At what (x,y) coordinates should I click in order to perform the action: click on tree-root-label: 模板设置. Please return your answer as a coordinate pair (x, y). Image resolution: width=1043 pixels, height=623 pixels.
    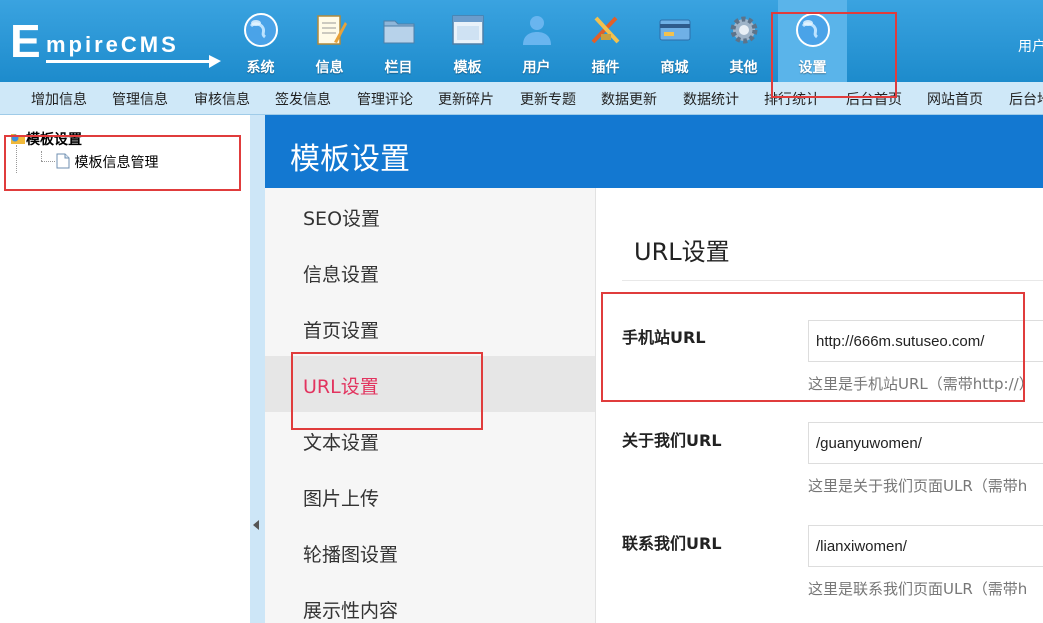
    Looking at the image, I should click on (54, 140).